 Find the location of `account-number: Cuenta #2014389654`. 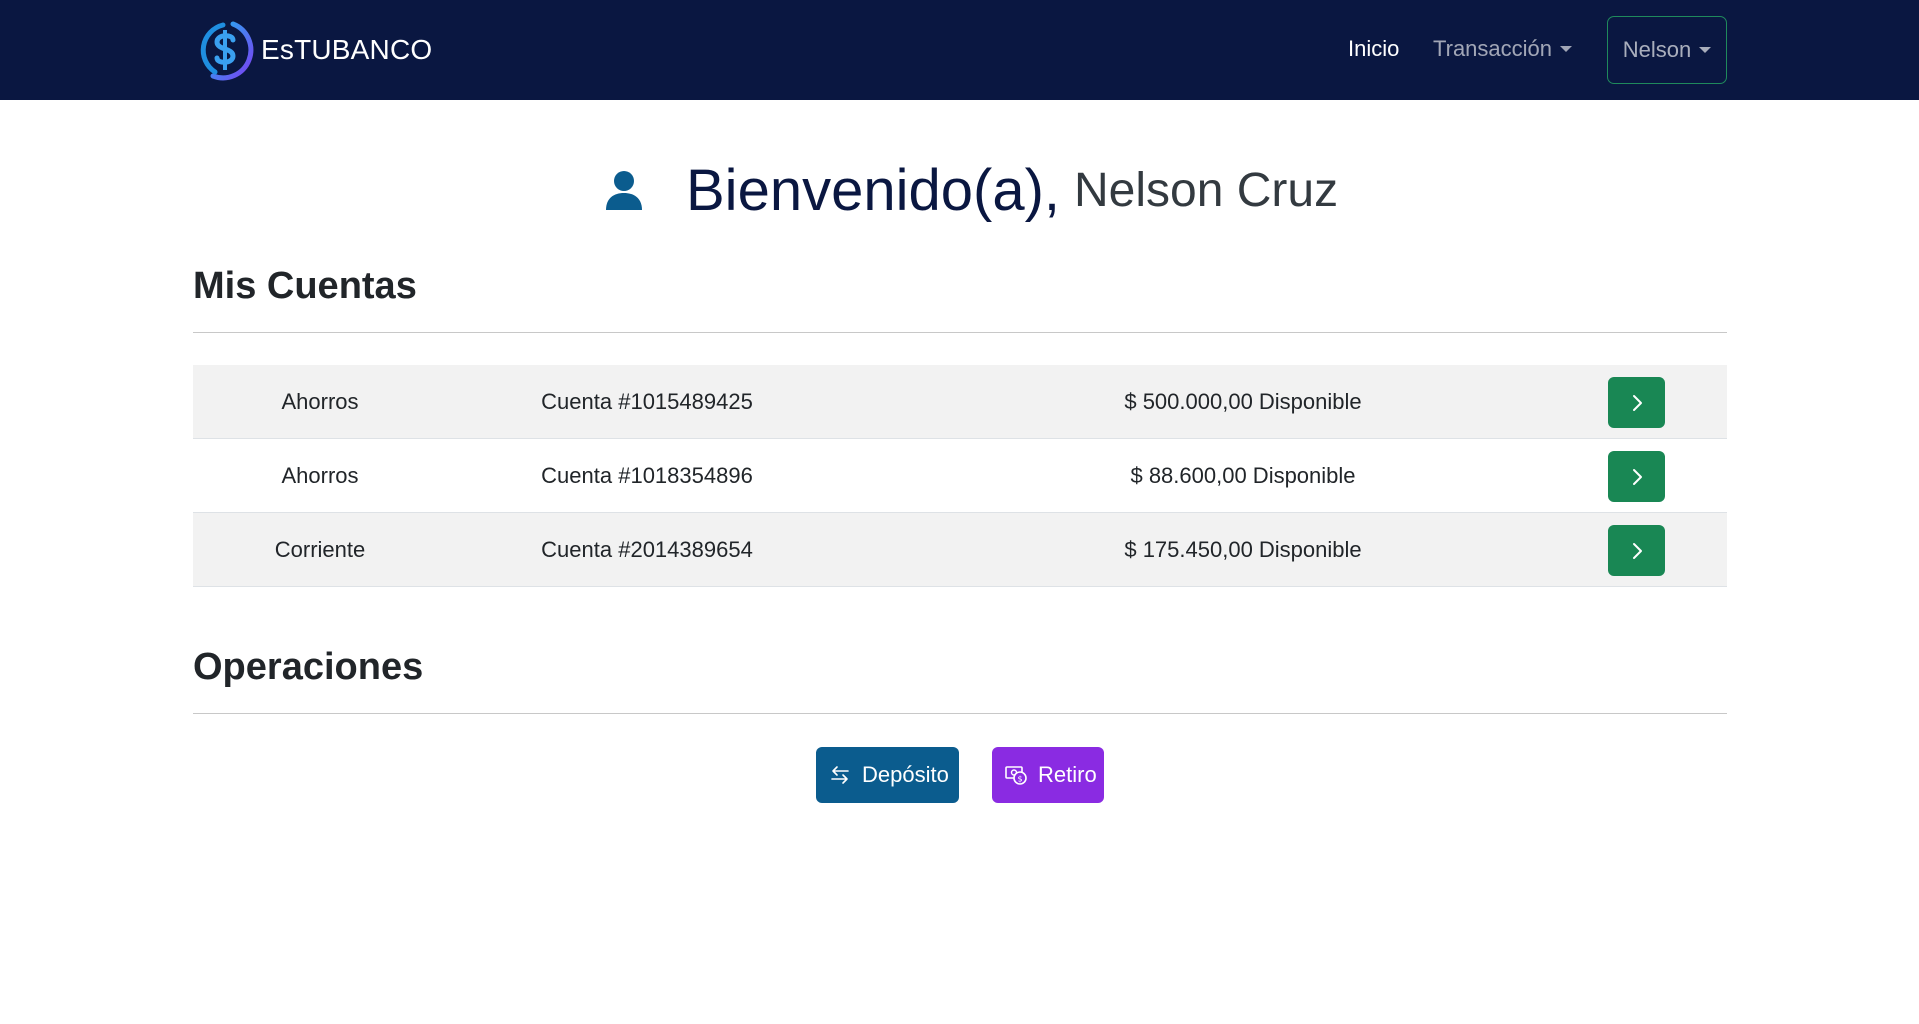

account-number: Cuenta #2014389654 is located at coordinates (647, 549).